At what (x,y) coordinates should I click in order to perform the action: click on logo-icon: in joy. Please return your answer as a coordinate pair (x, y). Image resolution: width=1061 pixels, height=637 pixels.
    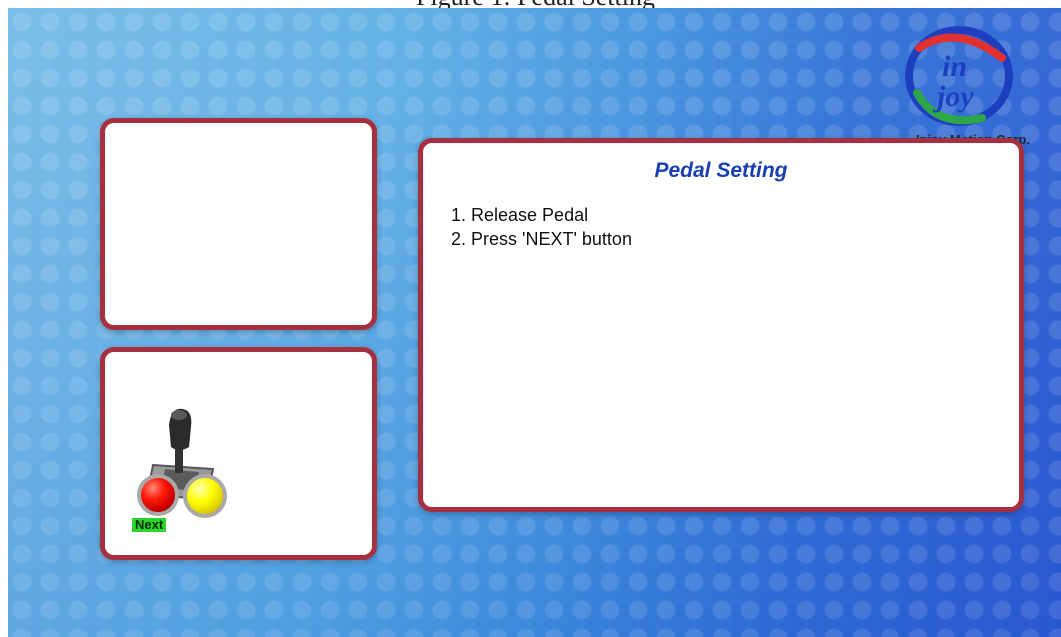
    Looking at the image, I should click on (959, 76).